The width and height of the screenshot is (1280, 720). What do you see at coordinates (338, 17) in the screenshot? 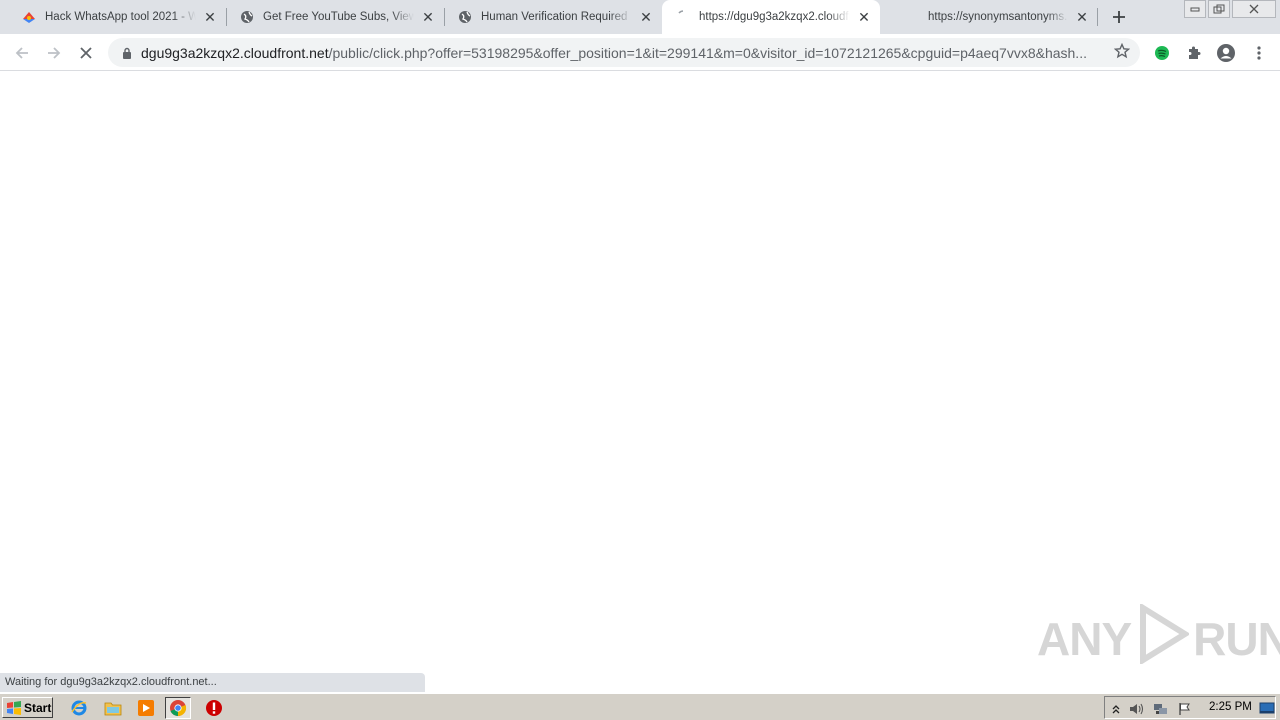
I see `tab-title: Get Free YouTube Subs, Views,` at bounding box center [338, 17].